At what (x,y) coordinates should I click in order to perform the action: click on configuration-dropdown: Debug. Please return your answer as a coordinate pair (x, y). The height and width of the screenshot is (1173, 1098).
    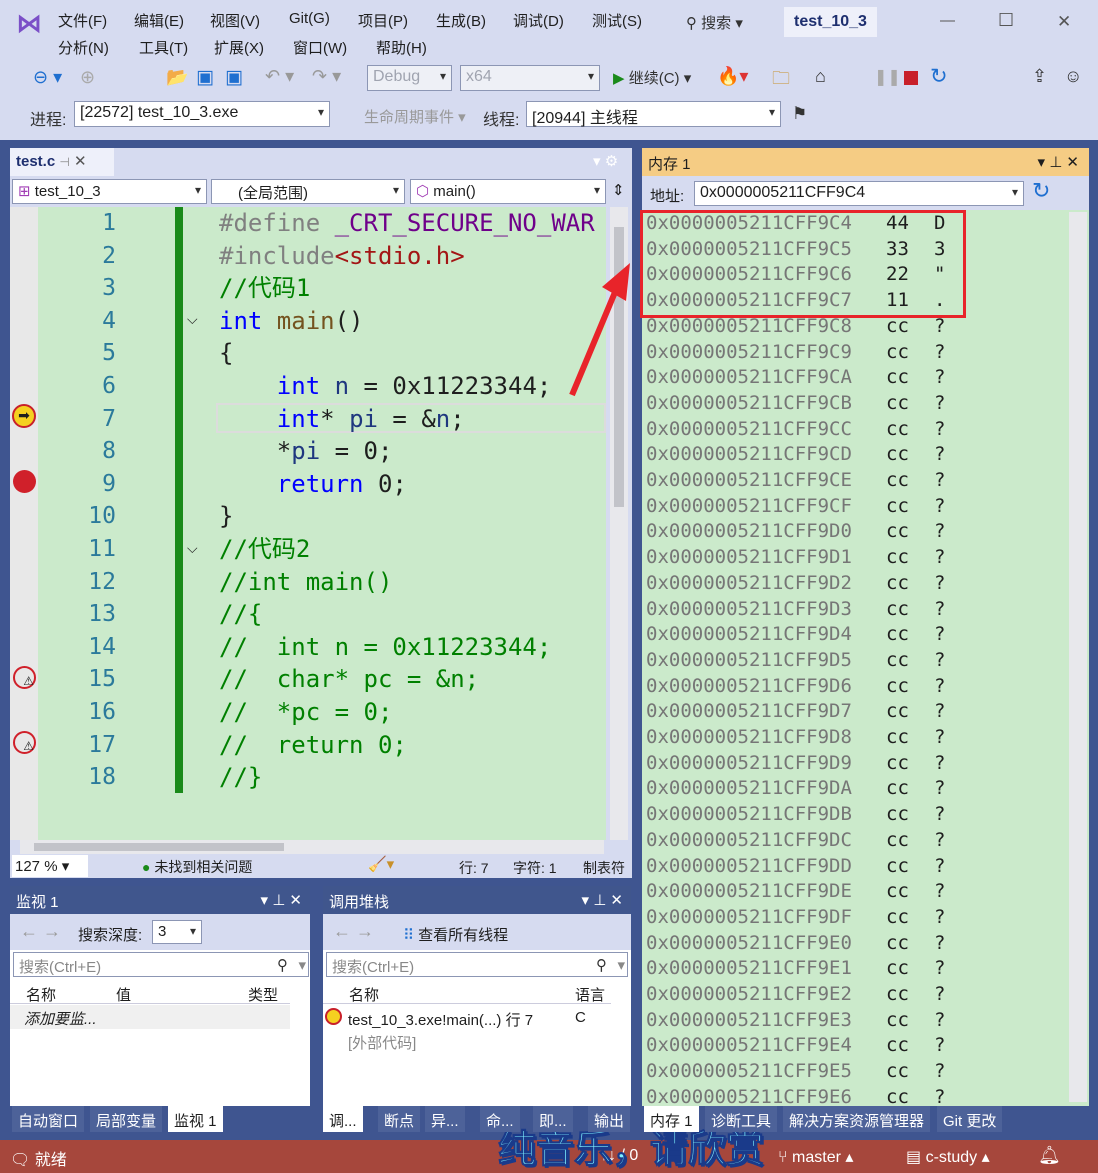
    Looking at the image, I should click on (409, 78).